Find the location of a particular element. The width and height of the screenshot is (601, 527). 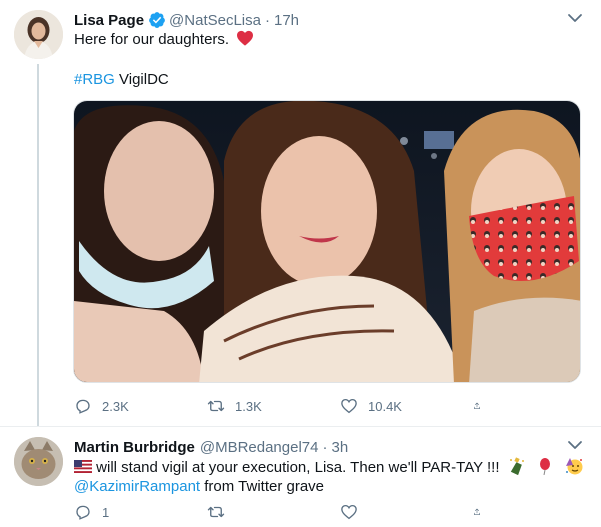

heart-emoji is located at coordinates (245, 38).